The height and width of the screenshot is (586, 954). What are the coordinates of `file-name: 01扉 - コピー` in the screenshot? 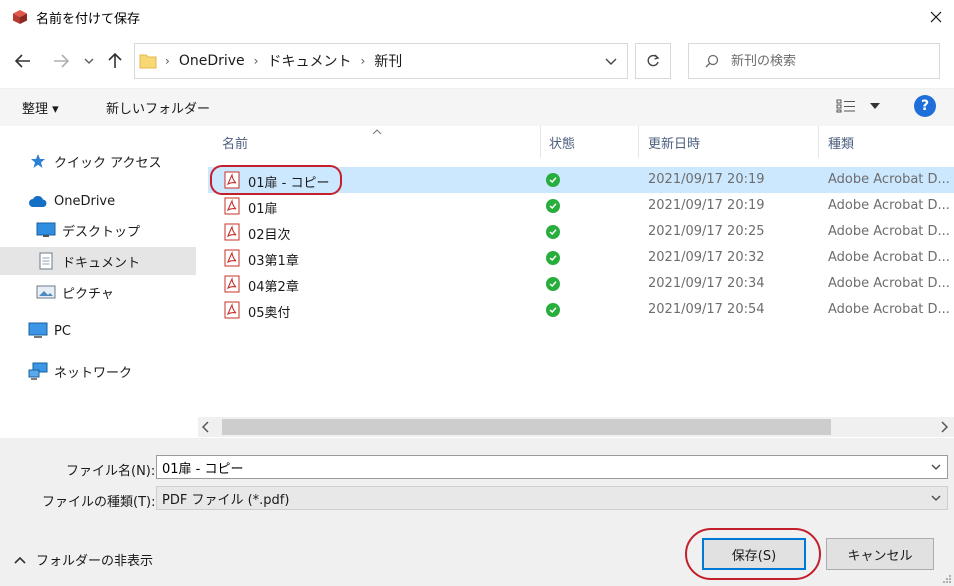 It's located at (289, 183).